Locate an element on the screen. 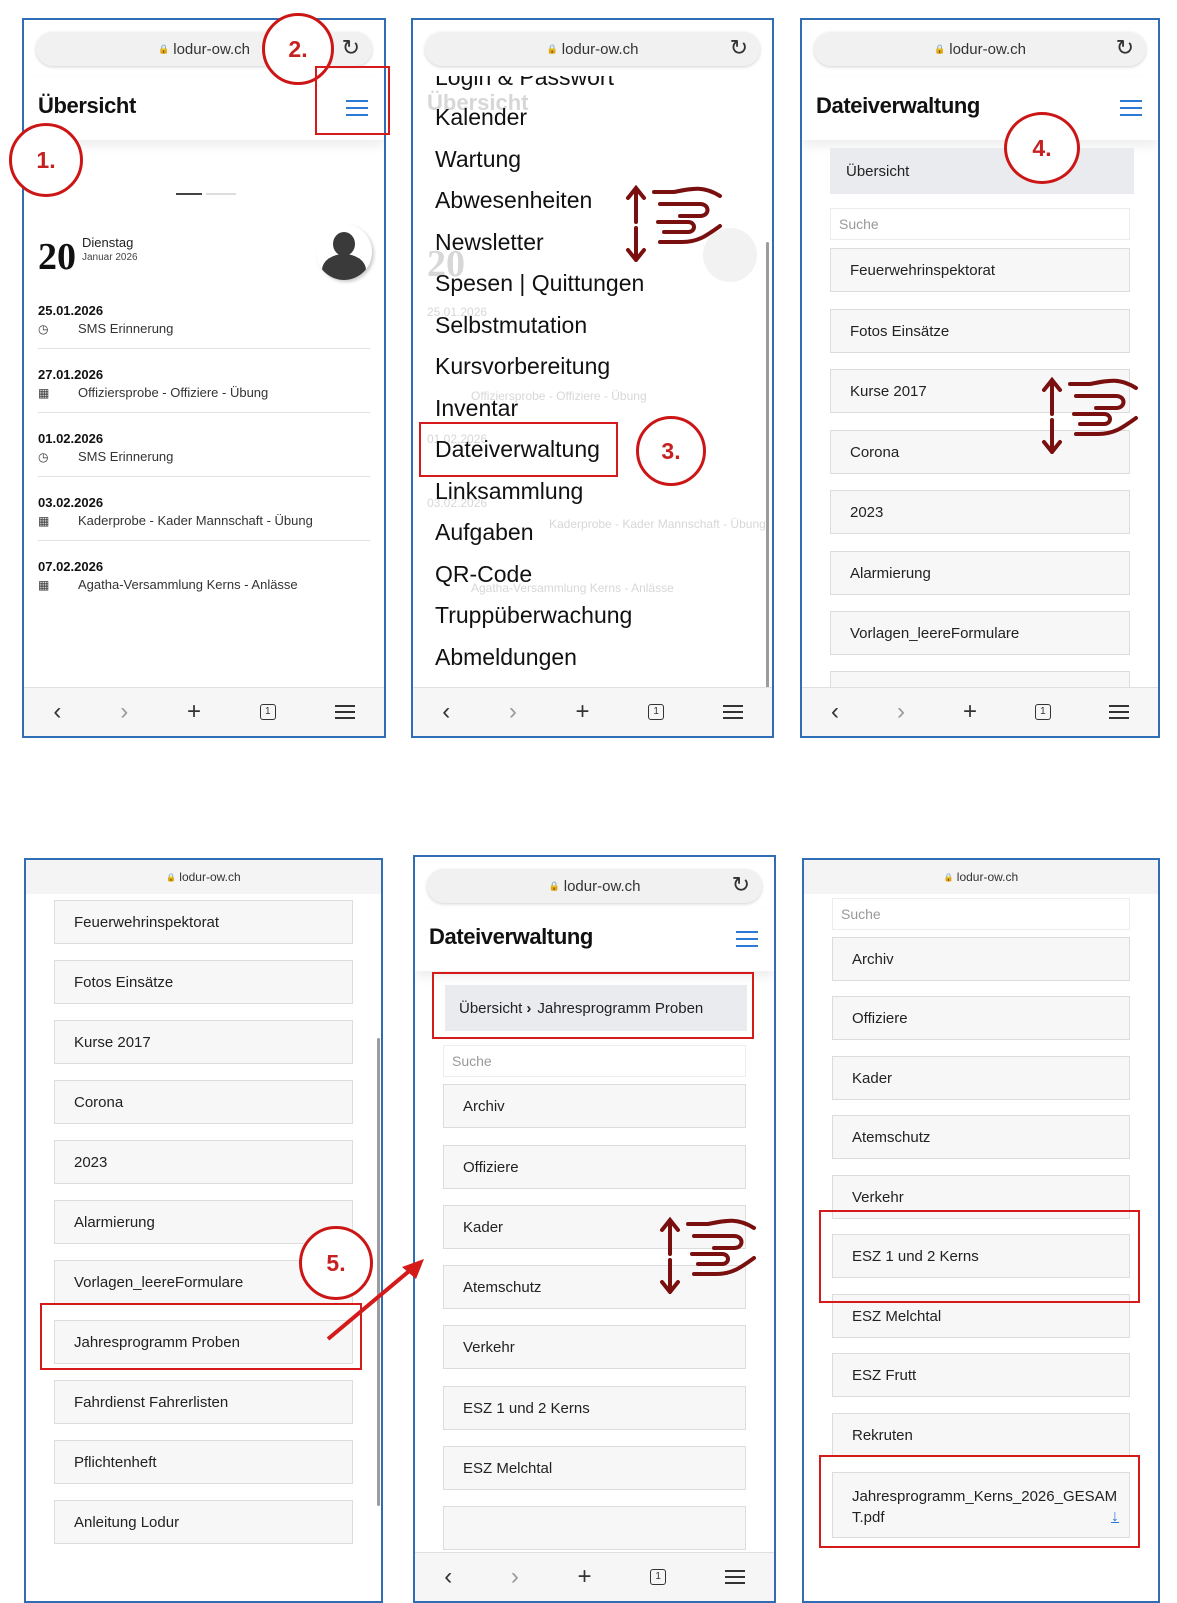  menu-item-abwesenheiten: Abwesenheiten is located at coordinates (513, 200).